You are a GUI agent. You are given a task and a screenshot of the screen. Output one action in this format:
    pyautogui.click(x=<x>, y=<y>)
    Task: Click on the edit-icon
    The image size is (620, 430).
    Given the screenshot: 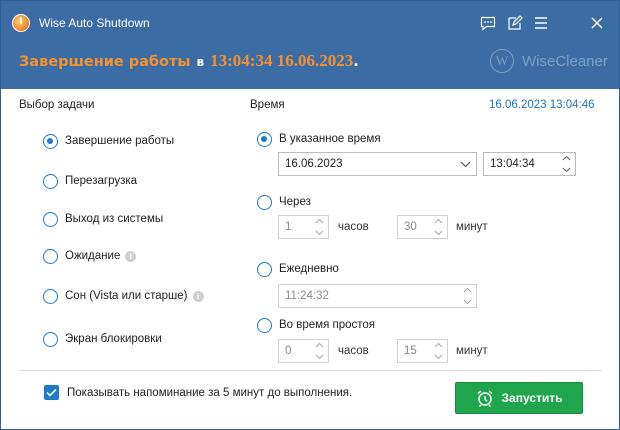 What is the action you would take?
    pyautogui.click(x=515, y=22)
    